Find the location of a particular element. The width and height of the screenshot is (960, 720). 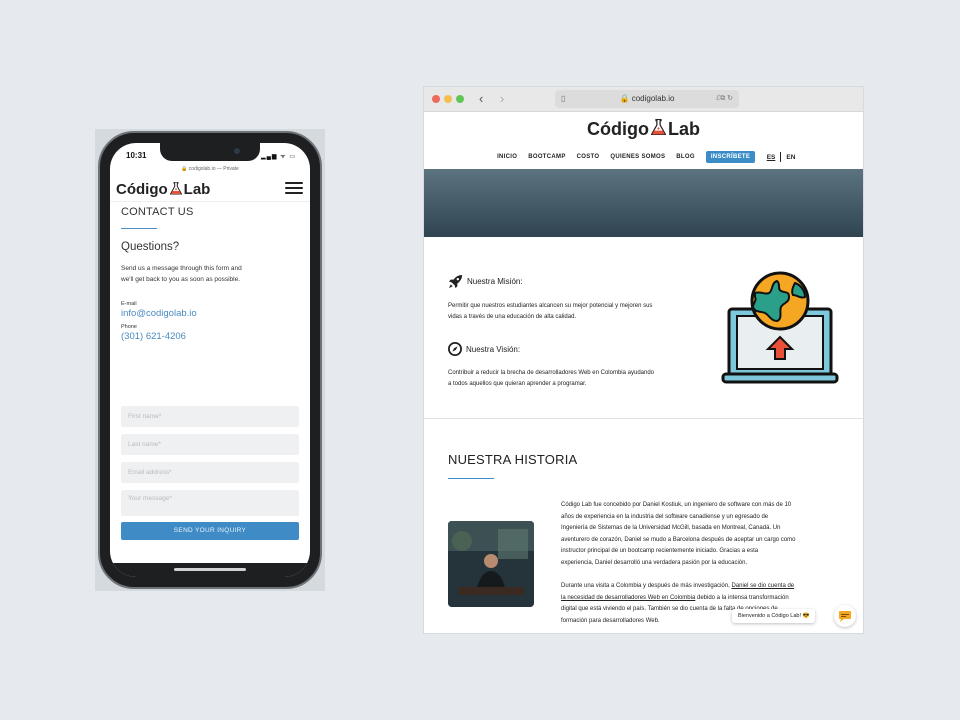

contact-intro-line: Send us a message through this form and is located at coordinates (181, 268).